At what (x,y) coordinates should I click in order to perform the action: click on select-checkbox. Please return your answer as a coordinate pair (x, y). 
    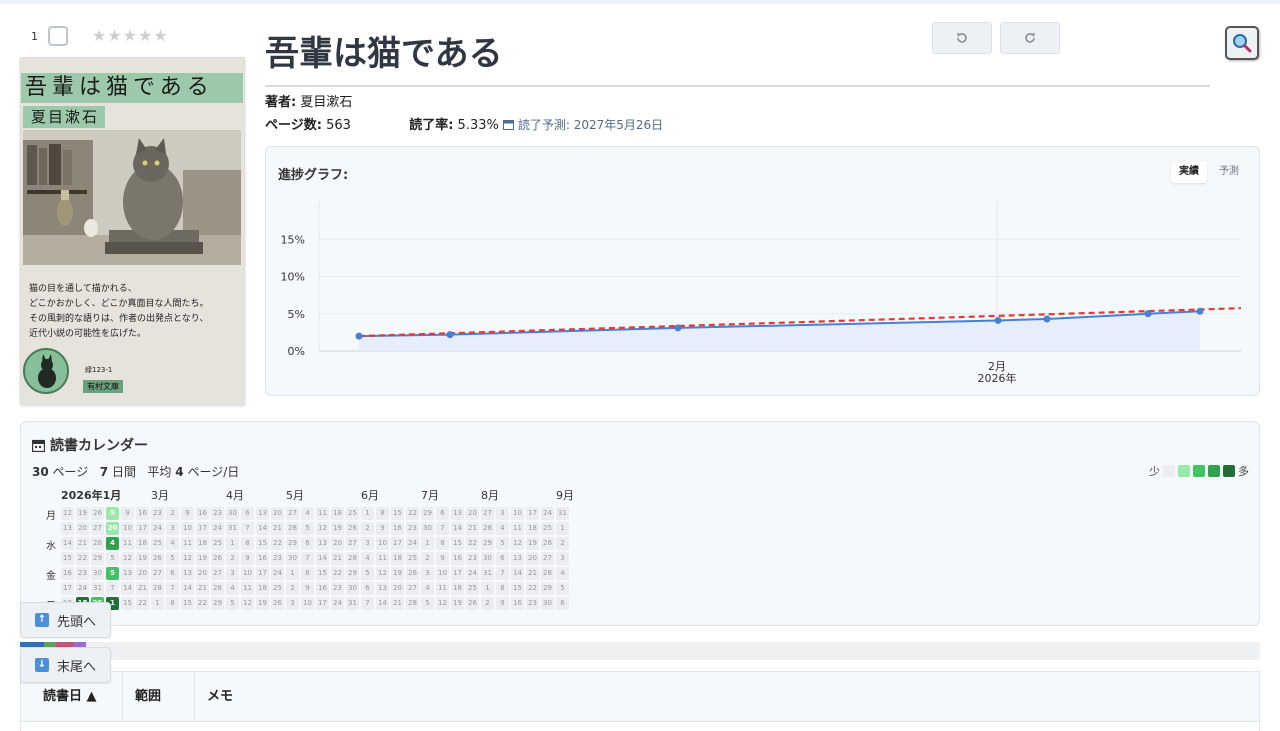
    Looking at the image, I should click on (58, 36).